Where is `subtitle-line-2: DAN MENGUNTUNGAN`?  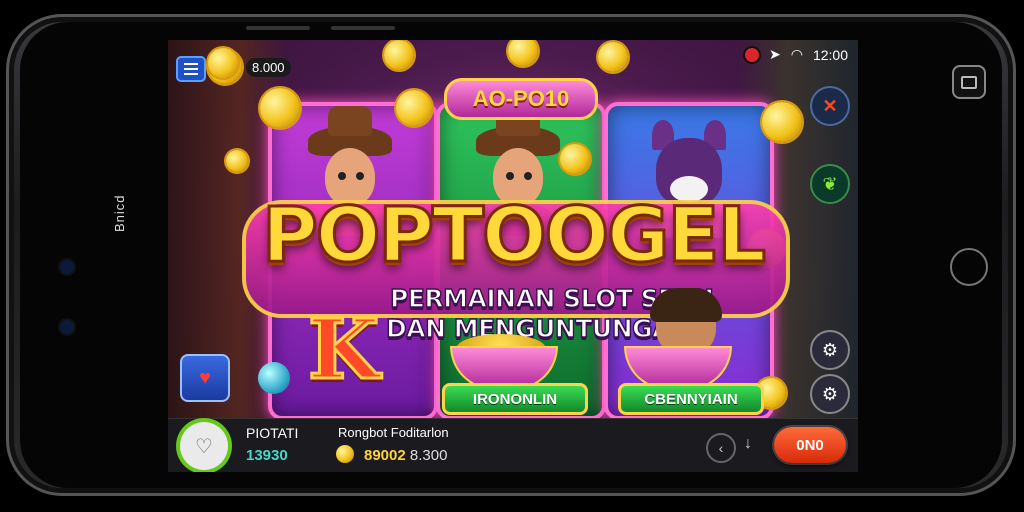 subtitle-line-2: DAN MENGUNTUNGAN is located at coordinates (538, 328).